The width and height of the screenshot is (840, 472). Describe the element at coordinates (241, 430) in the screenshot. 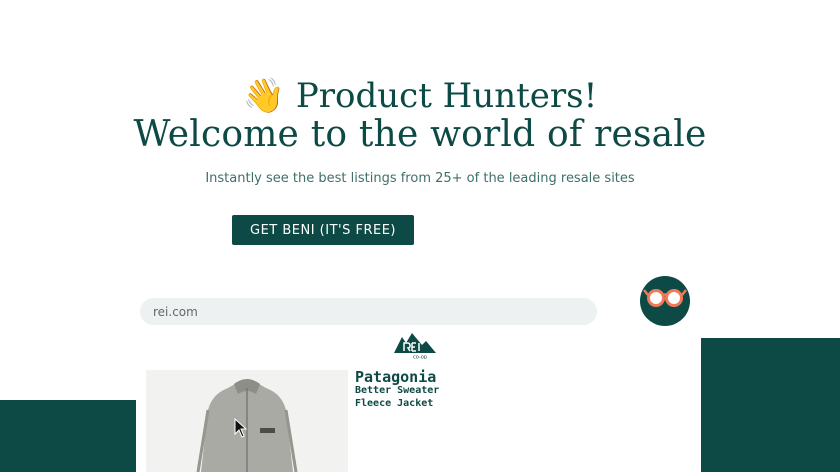

I see `mouse-pointer-icon` at that location.